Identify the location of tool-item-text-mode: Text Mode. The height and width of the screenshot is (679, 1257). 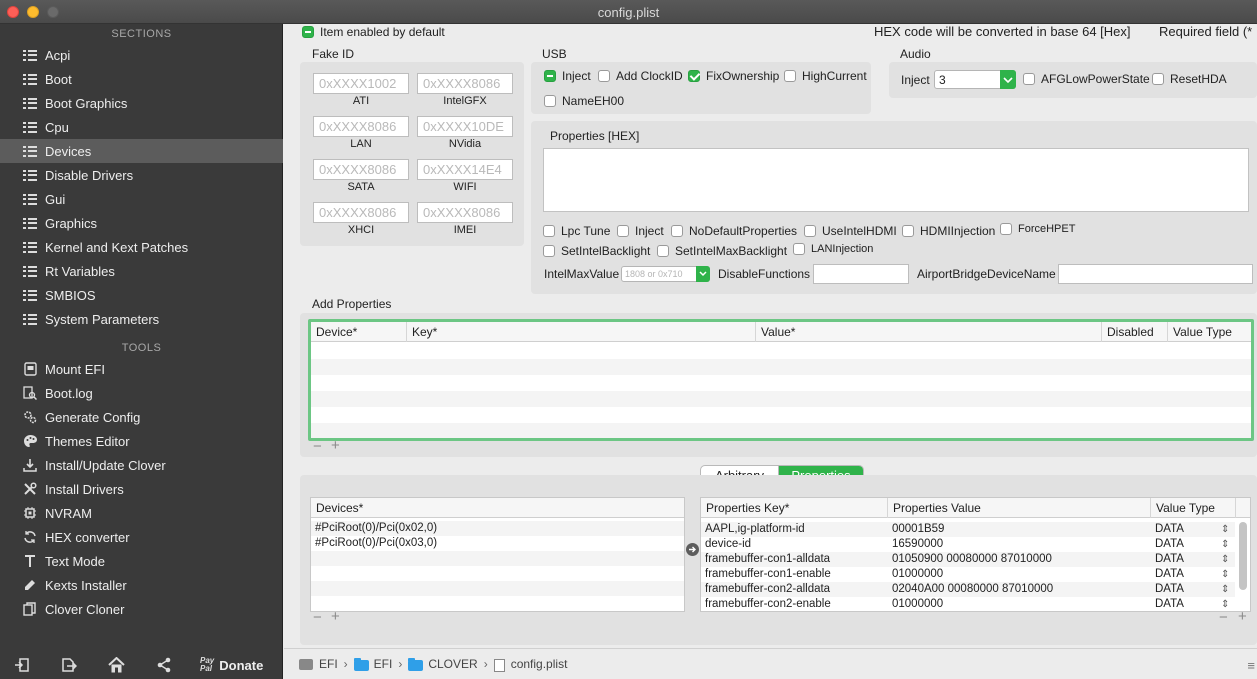
(141, 561).